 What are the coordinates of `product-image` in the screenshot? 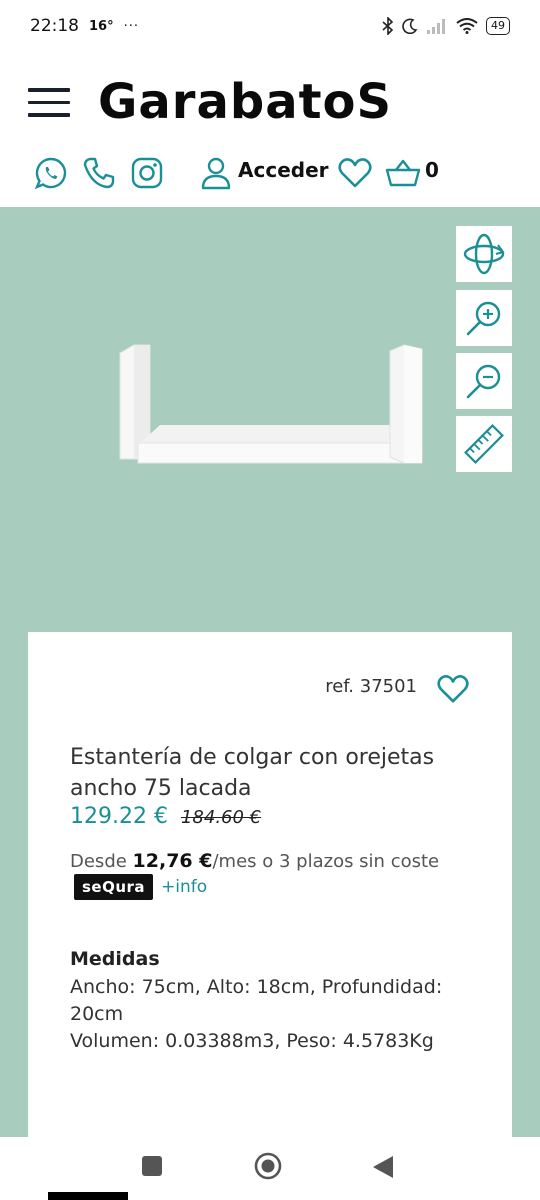 It's located at (270, 404).